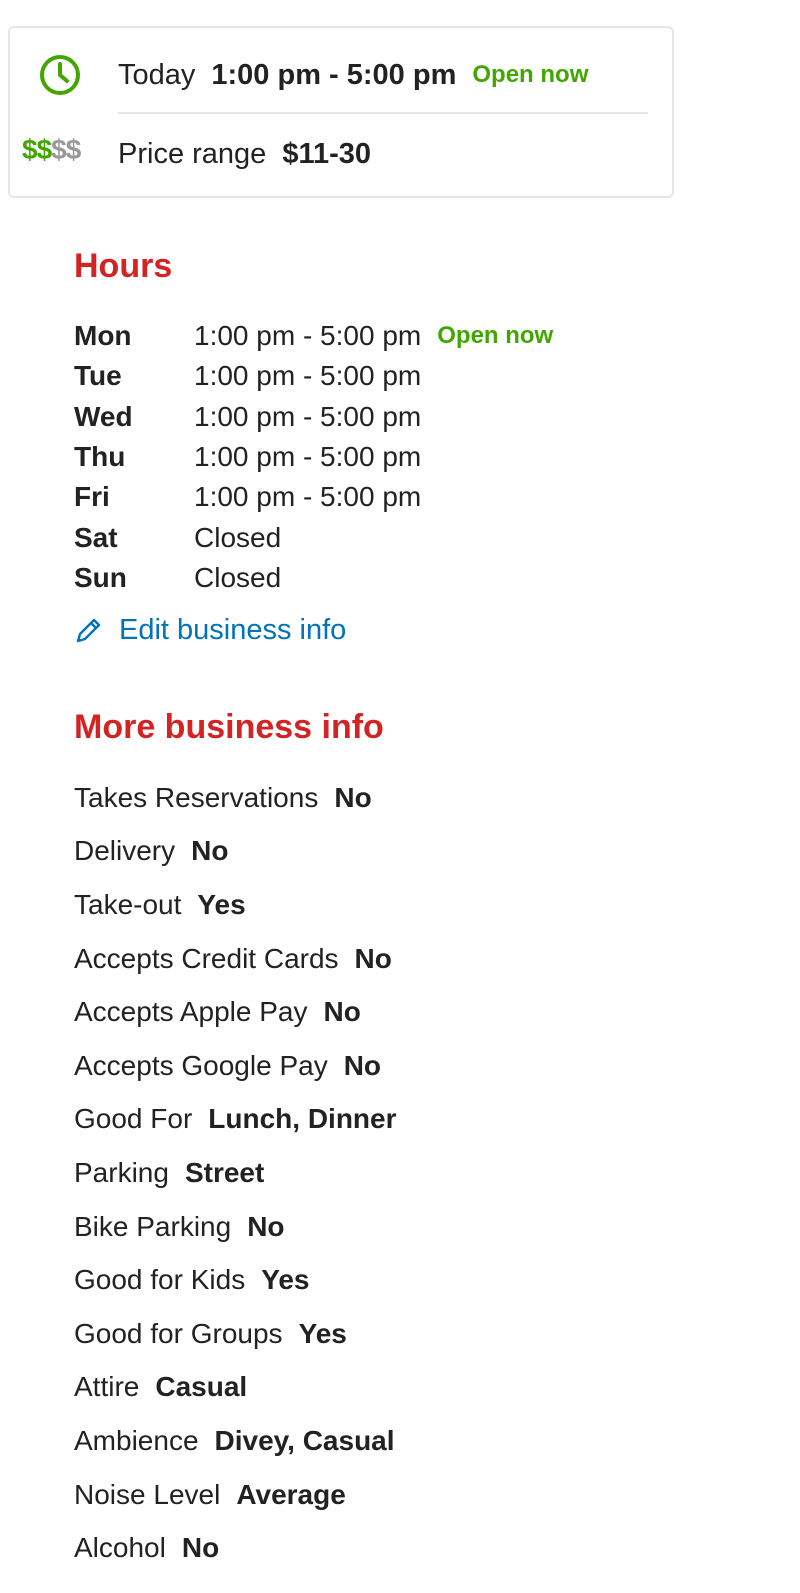 The width and height of the screenshot is (800, 1593). What do you see at coordinates (191, 1012) in the screenshot?
I see `info-label: Accepts Apple Pay` at bounding box center [191, 1012].